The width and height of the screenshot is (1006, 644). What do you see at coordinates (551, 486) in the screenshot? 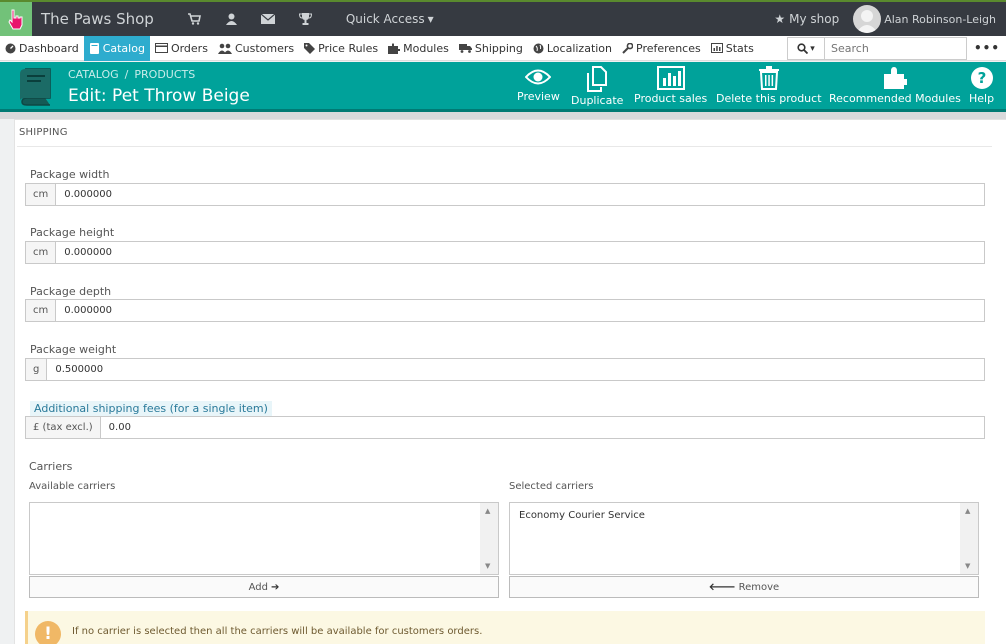
I see `selected-carriers-label: Selected carriers` at bounding box center [551, 486].